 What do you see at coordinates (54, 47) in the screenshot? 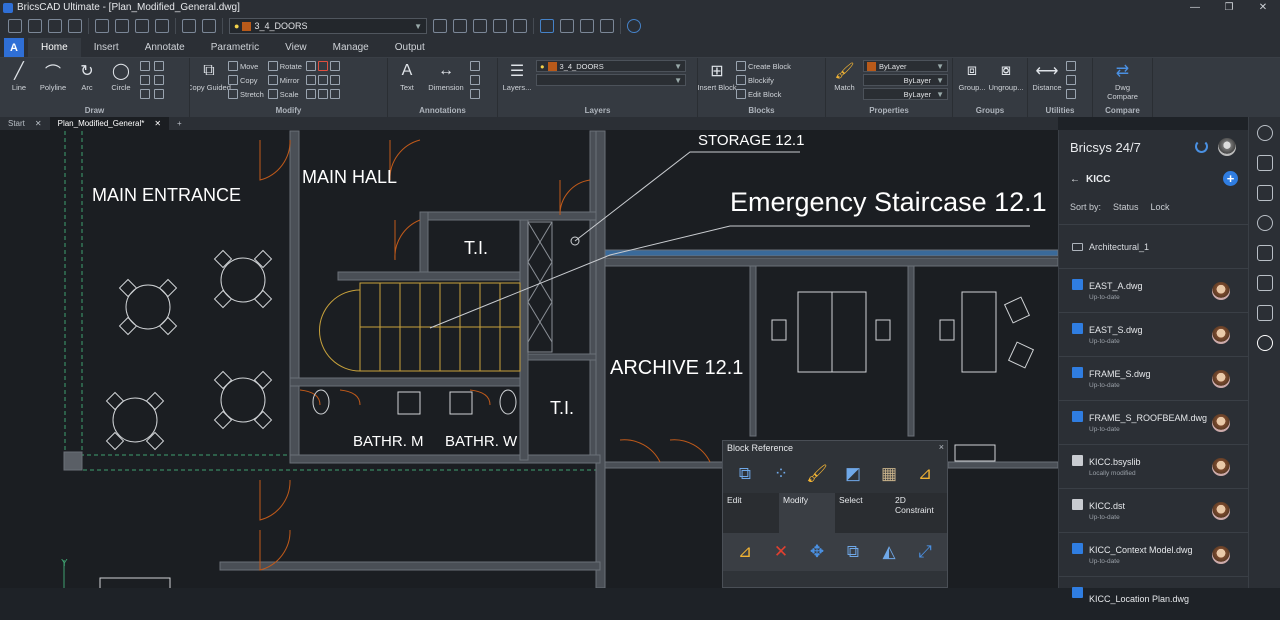
I see `tab-home: Home` at bounding box center [54, 47].